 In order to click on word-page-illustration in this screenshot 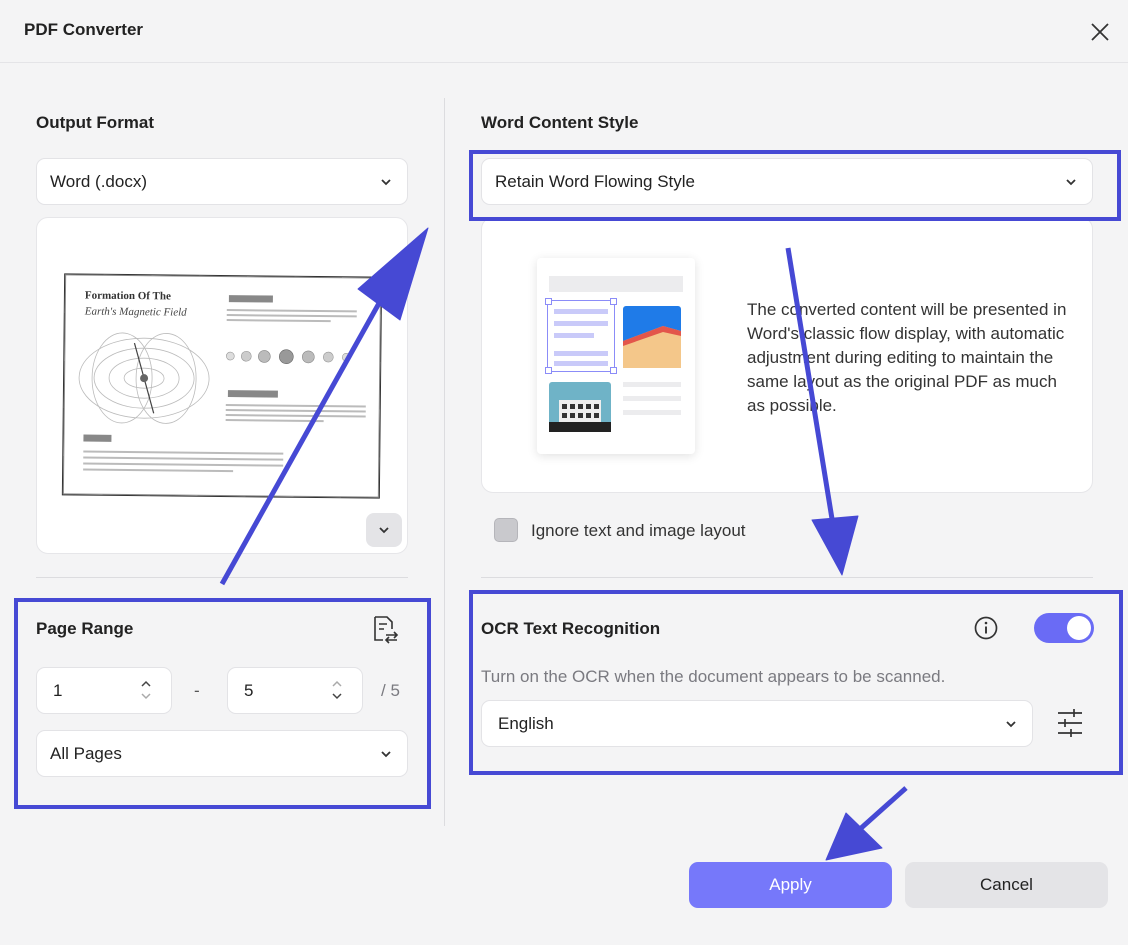, I will do `click(616, 356)`.